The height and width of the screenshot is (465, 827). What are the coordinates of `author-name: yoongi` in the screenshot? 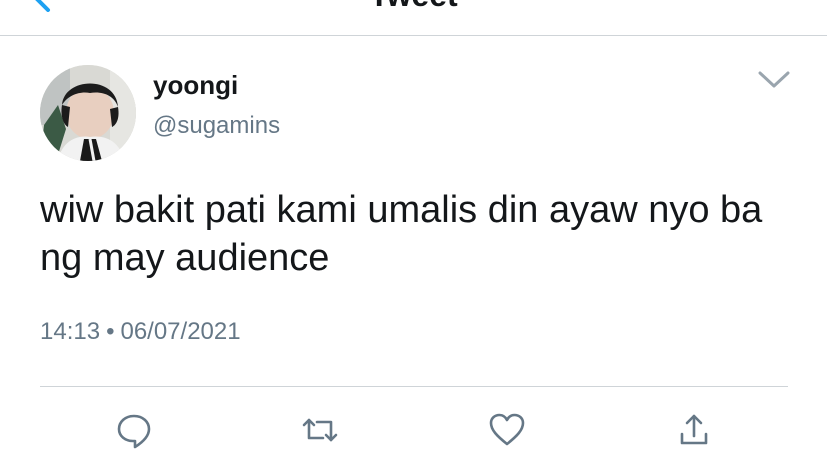 It's located at (195, 85).